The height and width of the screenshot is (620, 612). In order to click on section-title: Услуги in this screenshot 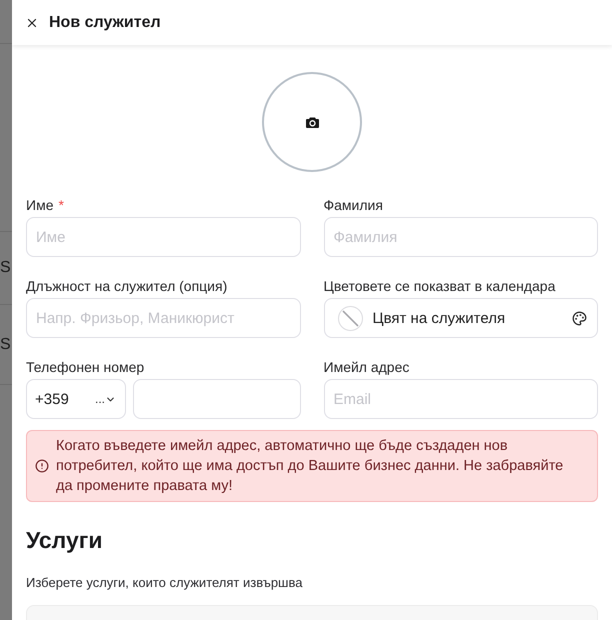, I will do `click(65, 540)`.